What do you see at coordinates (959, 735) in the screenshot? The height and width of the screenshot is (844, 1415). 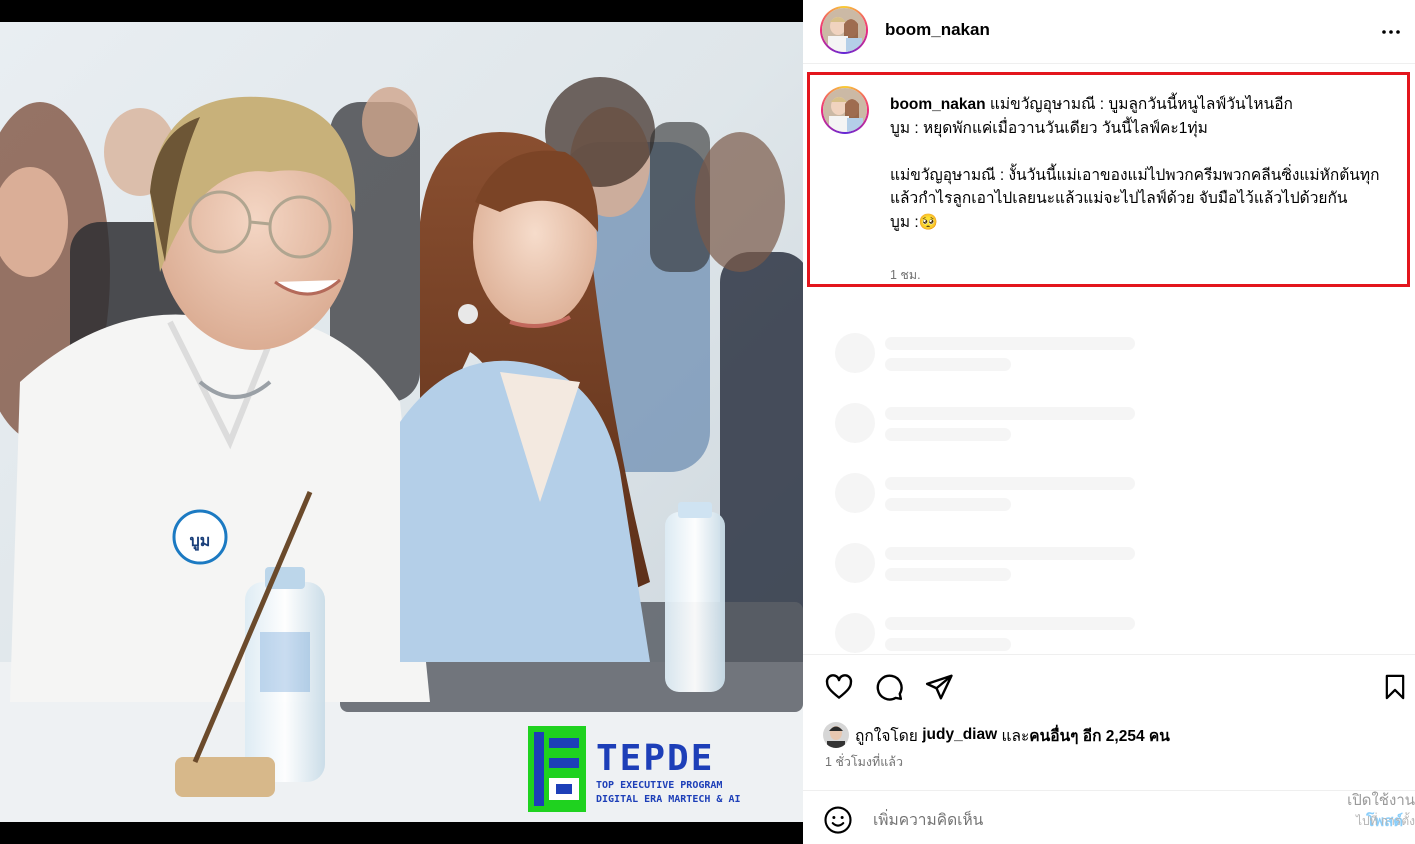 I see `liker-username: judy_diaw` at bounding box center [959, 735].